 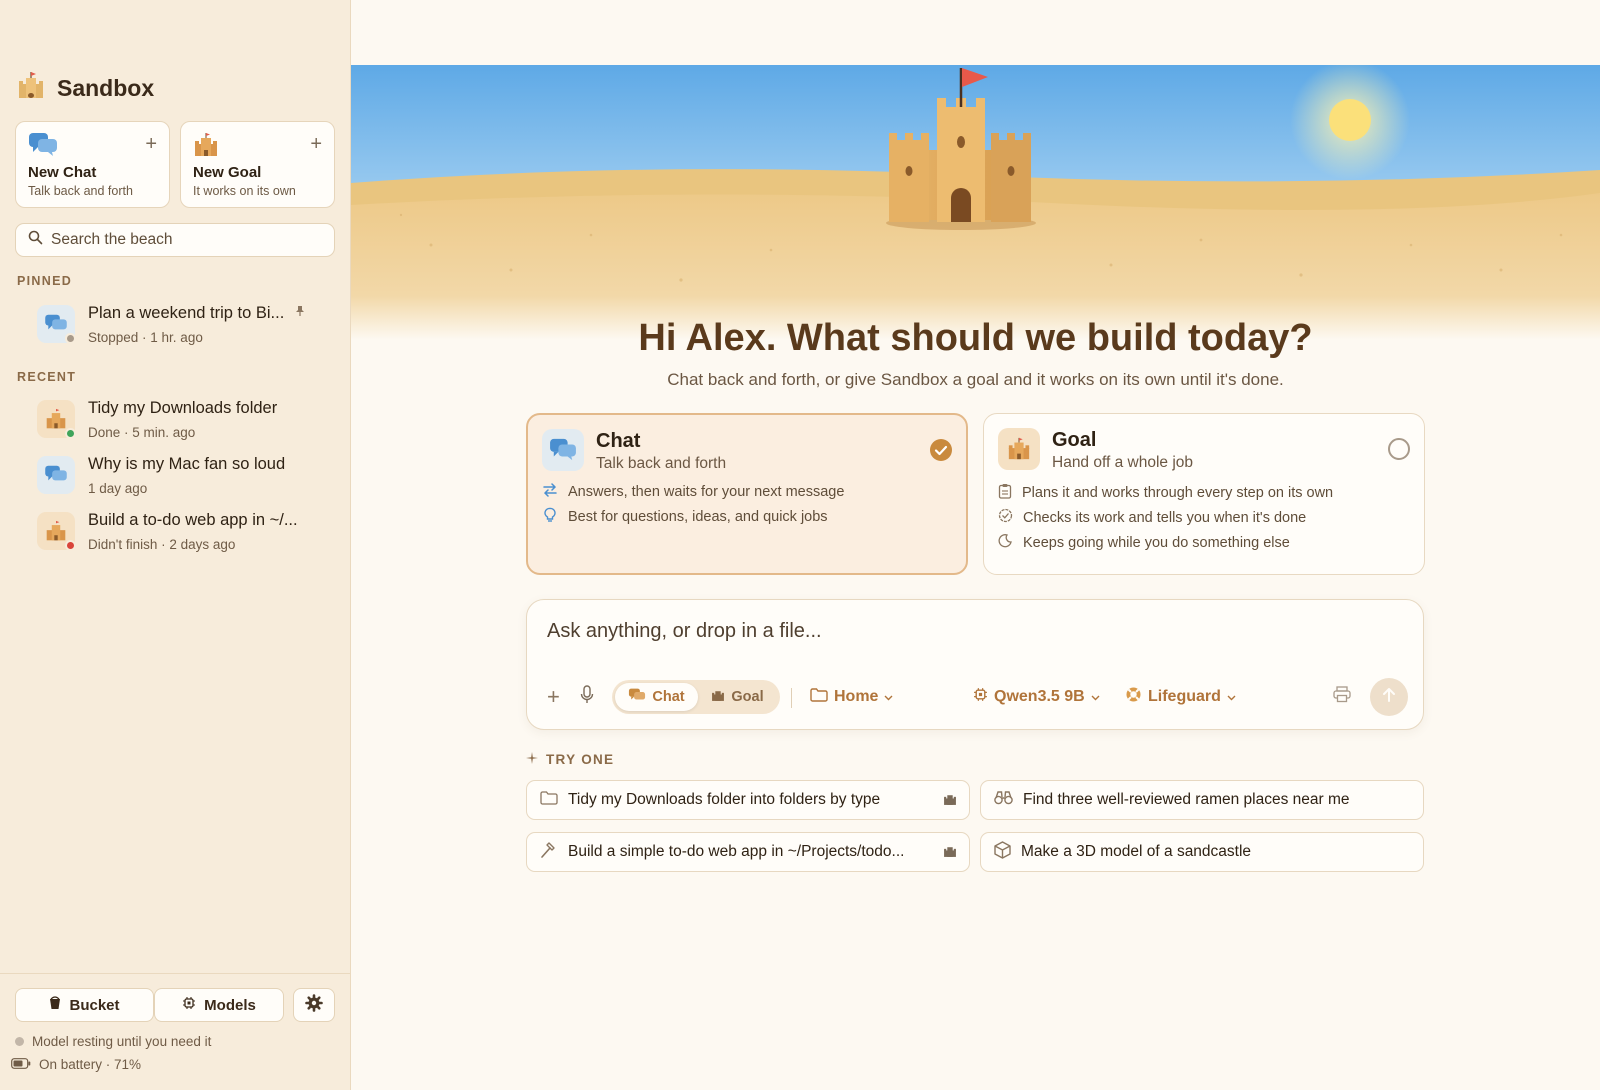 I want to click on composer: + Chat Goal Home, so click(x=975, y=664).